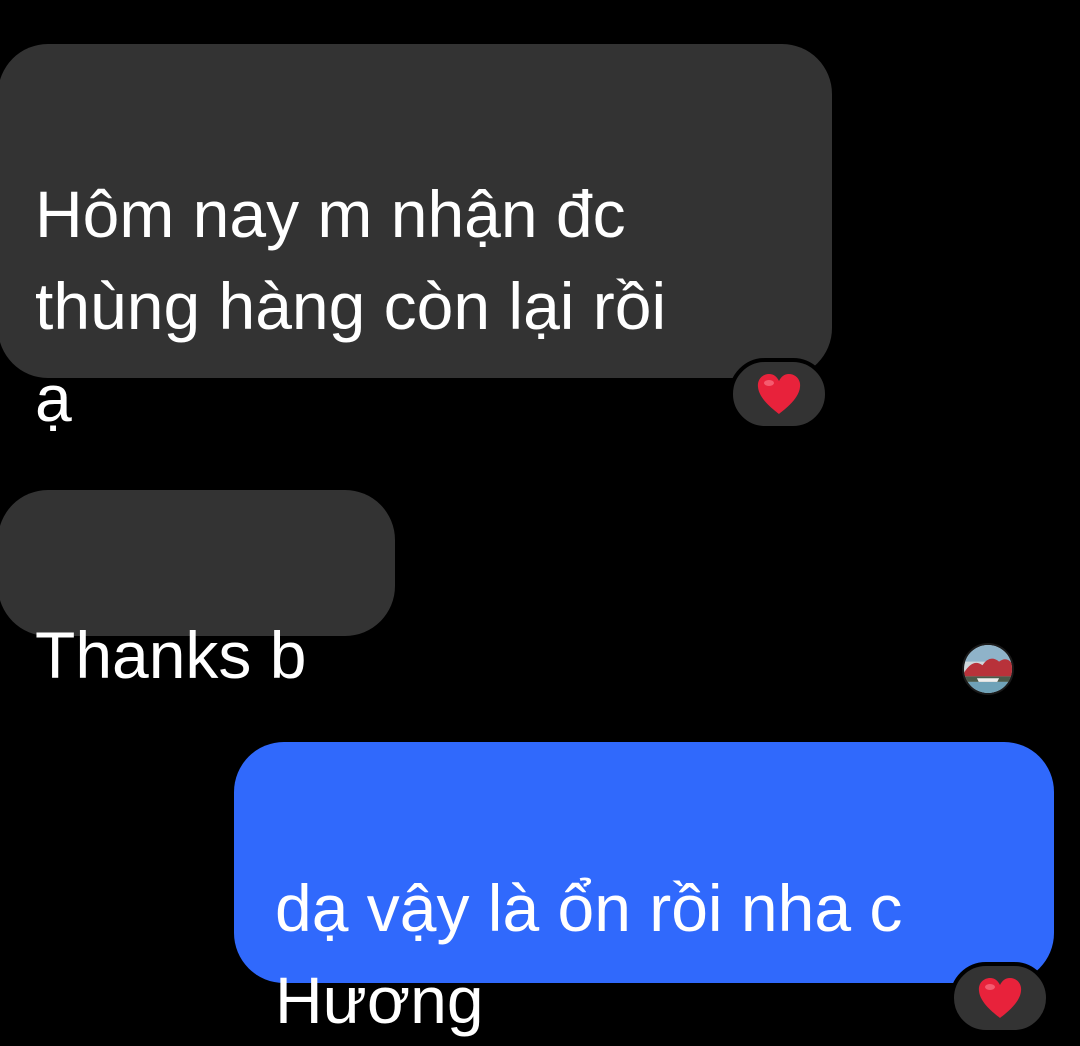  I want to click on message-text: Thanks b, so click(171, 655).